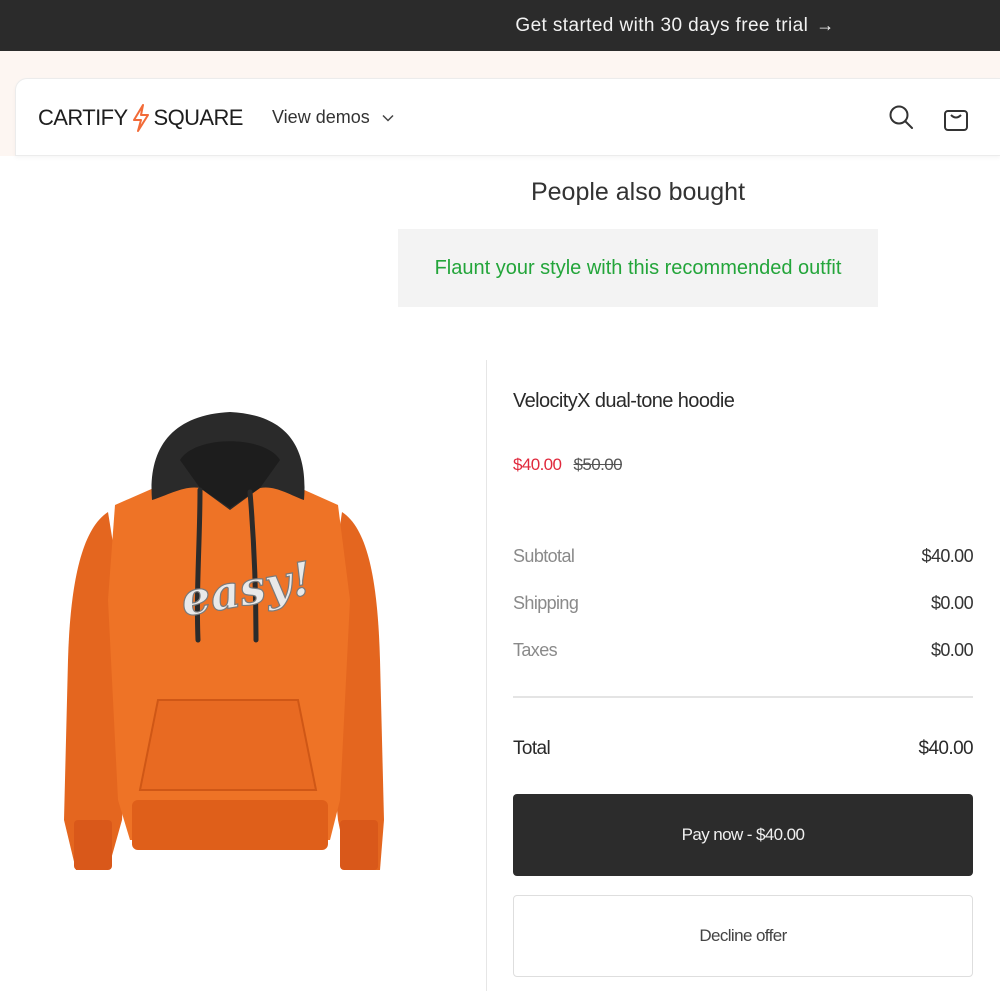 The image size is (1000, 991). Describe the element at coordinates (901, 117) in the screenshot. I see `search-icon` at that location.